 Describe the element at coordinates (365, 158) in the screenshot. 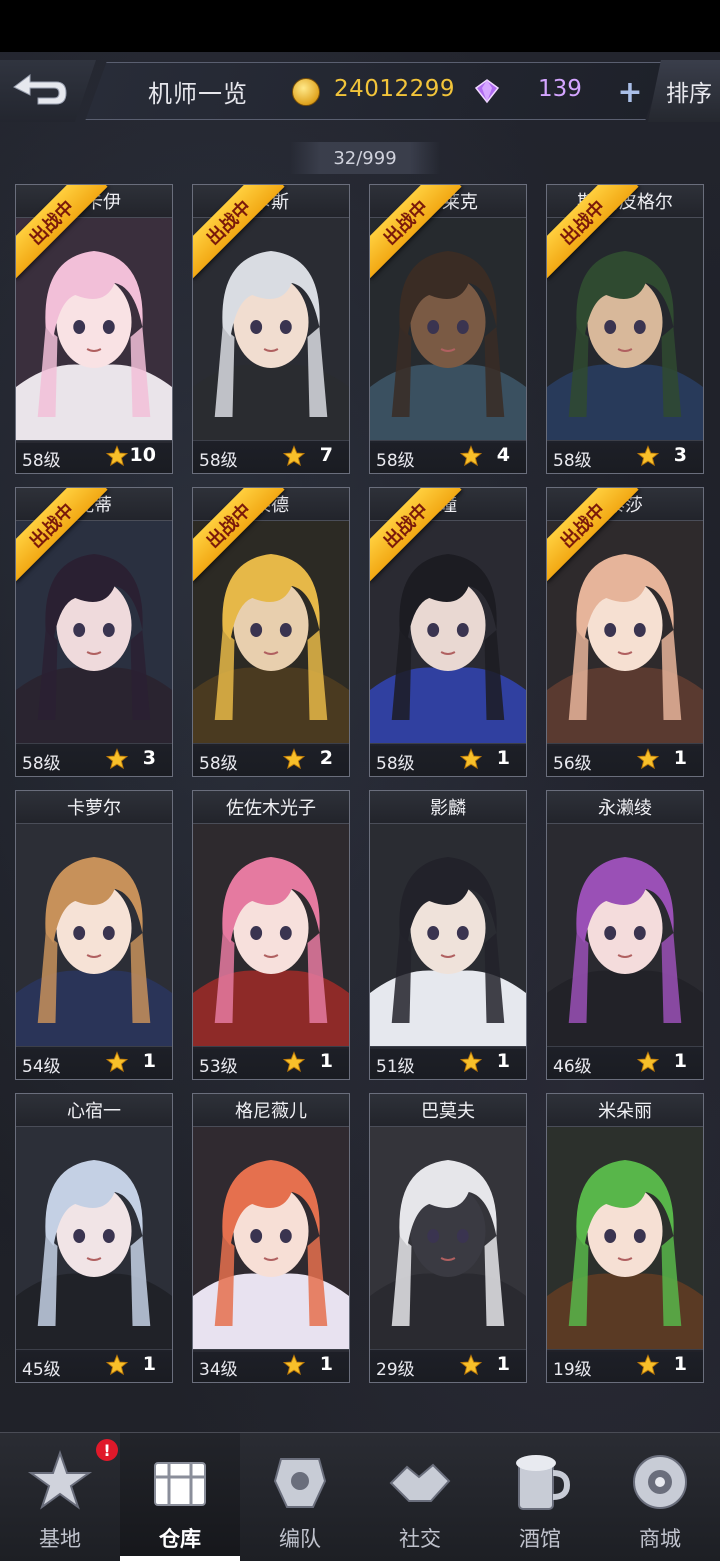

I see `pilot-count: 32/999` at that location.